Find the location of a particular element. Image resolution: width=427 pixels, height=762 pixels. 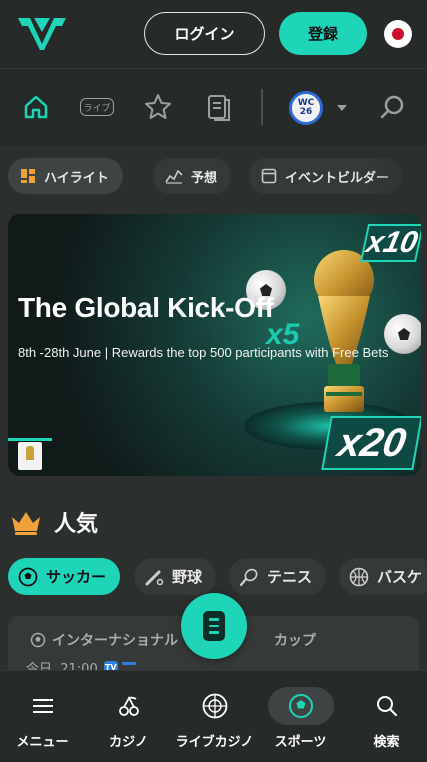

tab-soccer: サッカー is located at coordinates (64, 576).